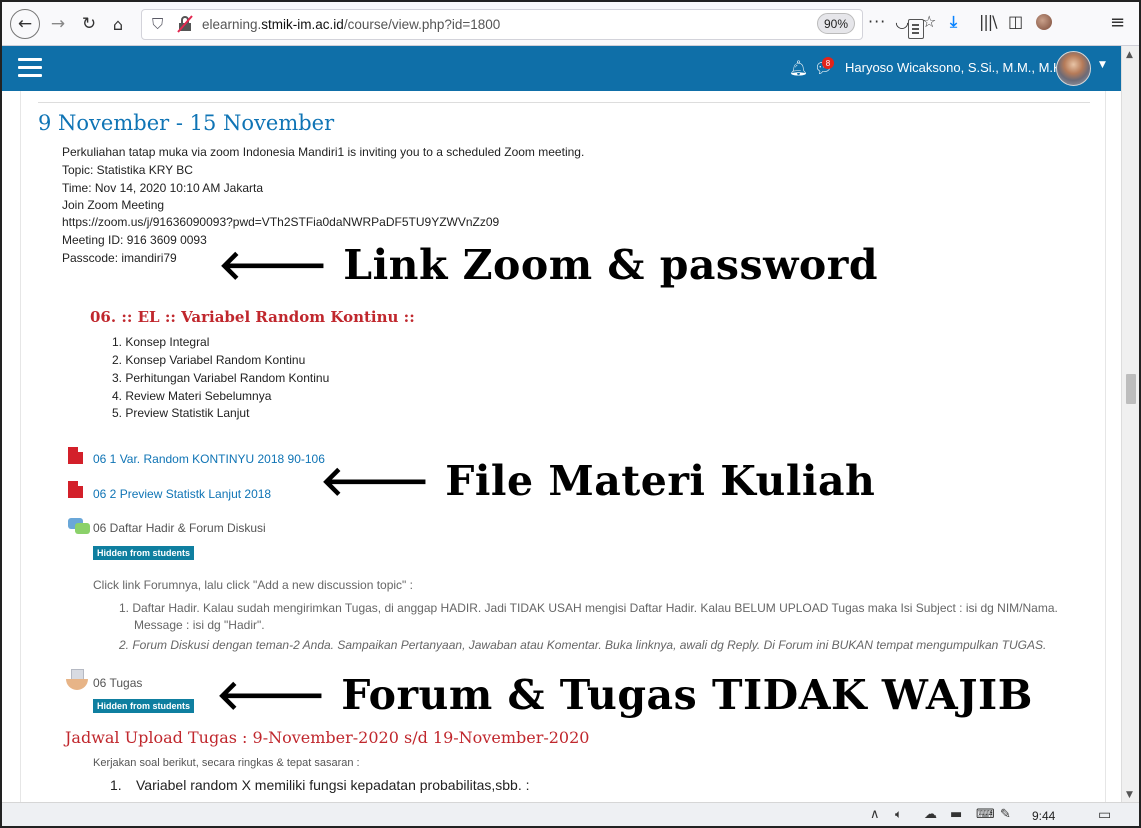  What do you see at coordinates (836, 23) in the screenshot?
I see `zoom-level-badge: 90%` at bounding box center [836, 23].